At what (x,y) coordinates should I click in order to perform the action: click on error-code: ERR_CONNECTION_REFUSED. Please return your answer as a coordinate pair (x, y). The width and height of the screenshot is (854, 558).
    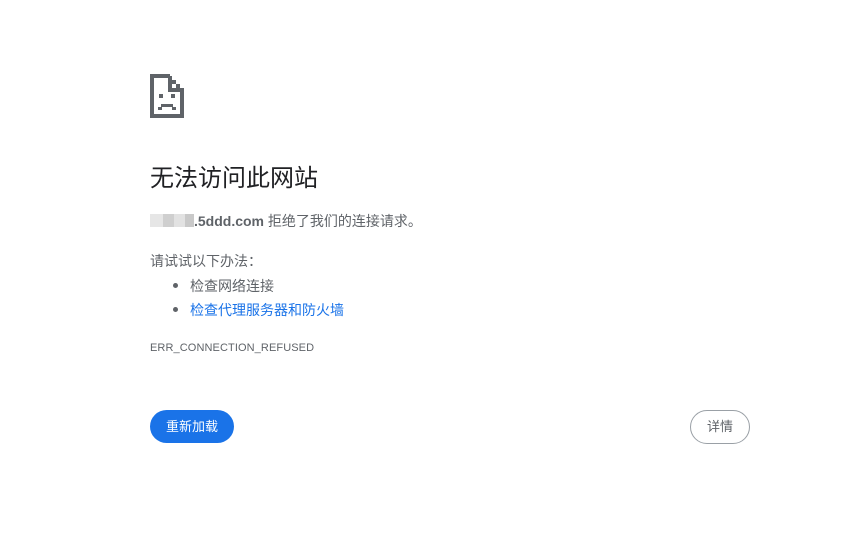
    Looking at the image, I should click on (232, 348).